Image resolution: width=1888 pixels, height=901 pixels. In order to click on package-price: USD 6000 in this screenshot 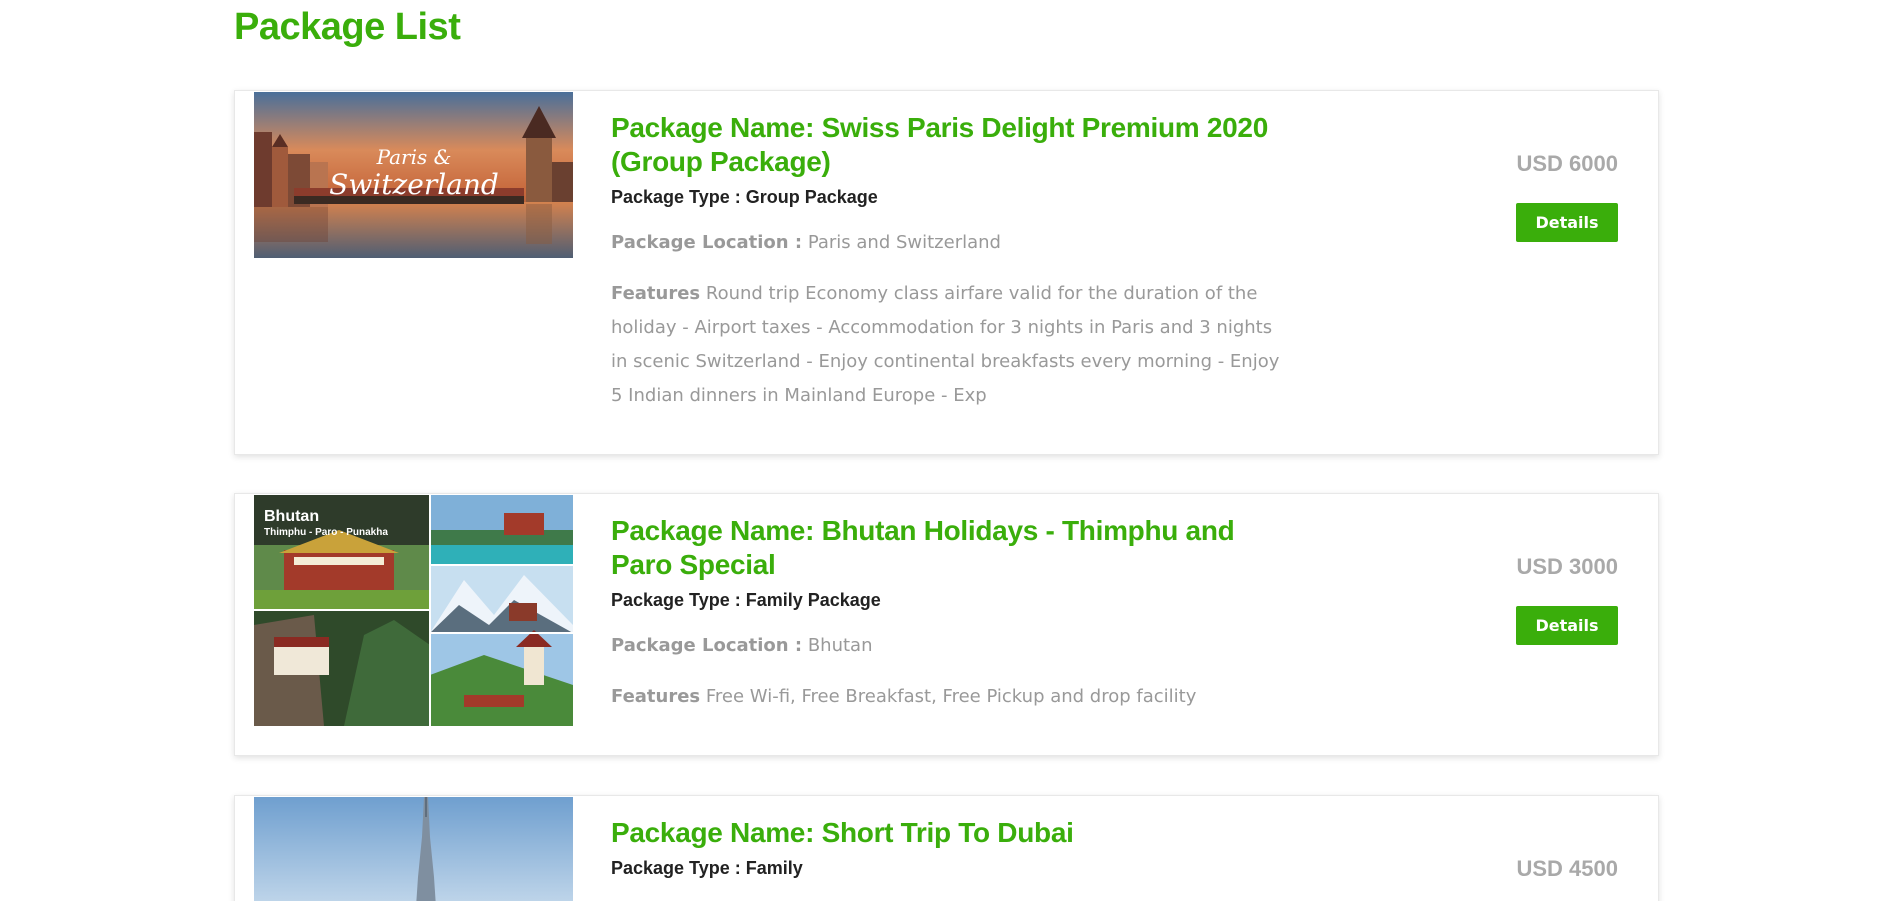, I will do `click(1567, 163)`.